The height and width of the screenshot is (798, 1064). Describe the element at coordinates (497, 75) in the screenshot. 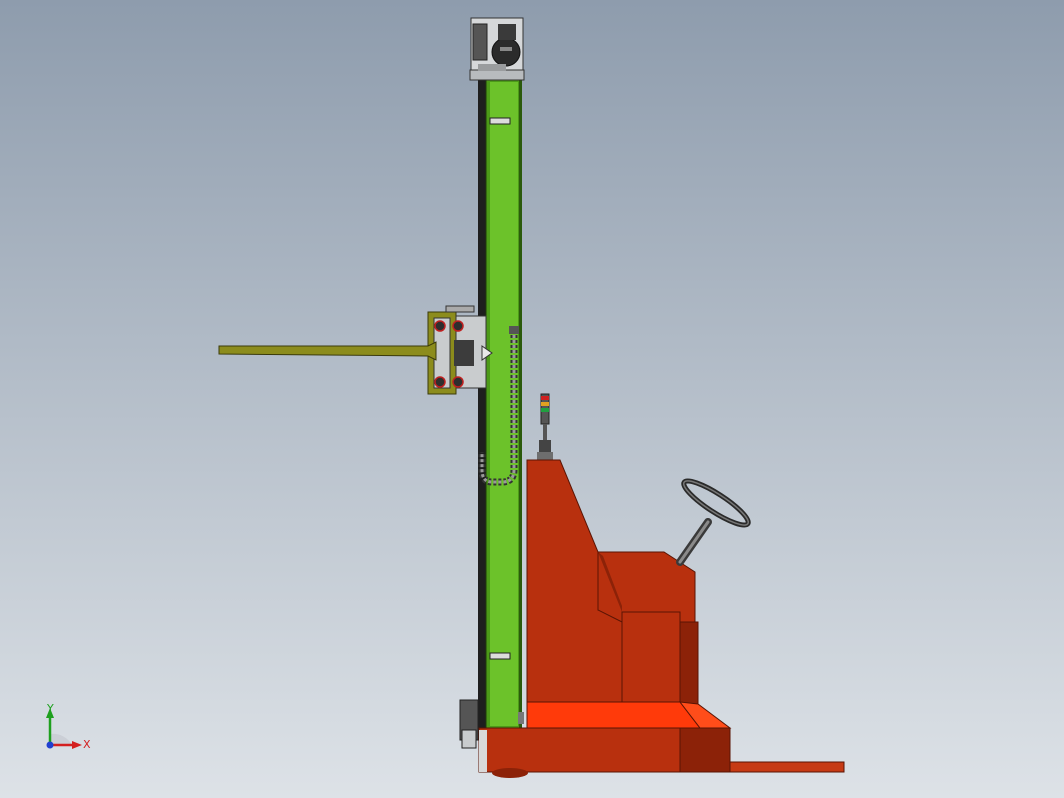

I see `mast-top-plate` at that location.